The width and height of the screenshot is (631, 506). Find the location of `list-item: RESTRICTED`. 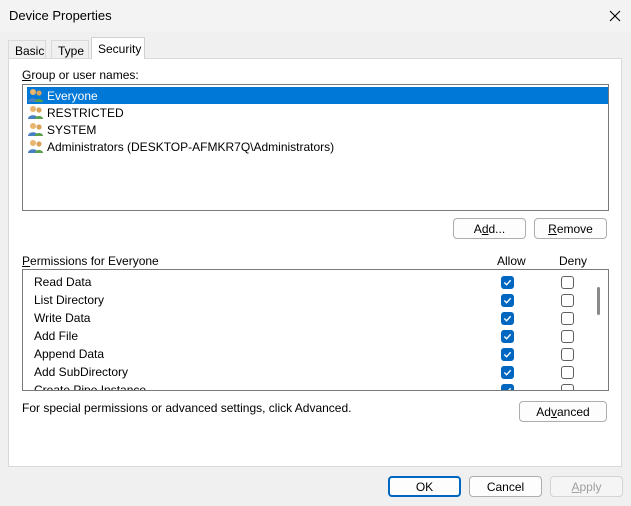

list-item: RESTRICTED is located at coordinates (75, 112).